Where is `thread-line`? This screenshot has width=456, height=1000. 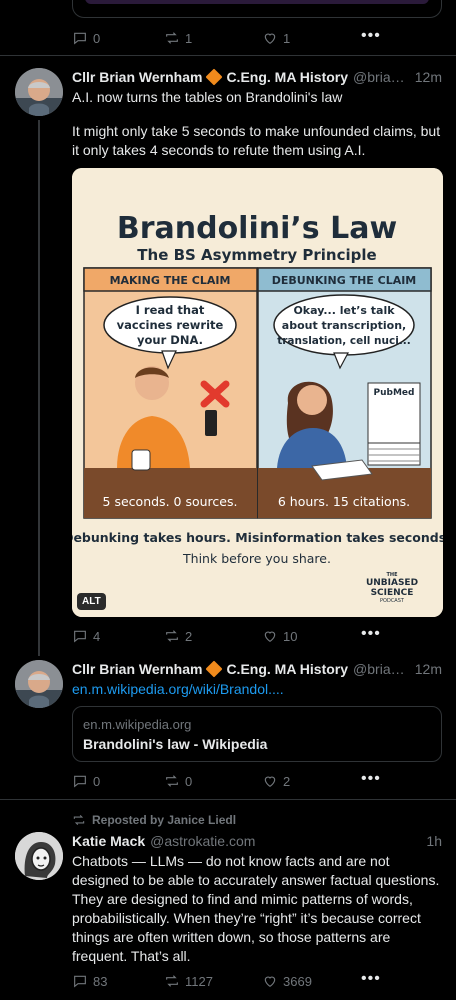 thread-line is located at coordinates (39, 388).